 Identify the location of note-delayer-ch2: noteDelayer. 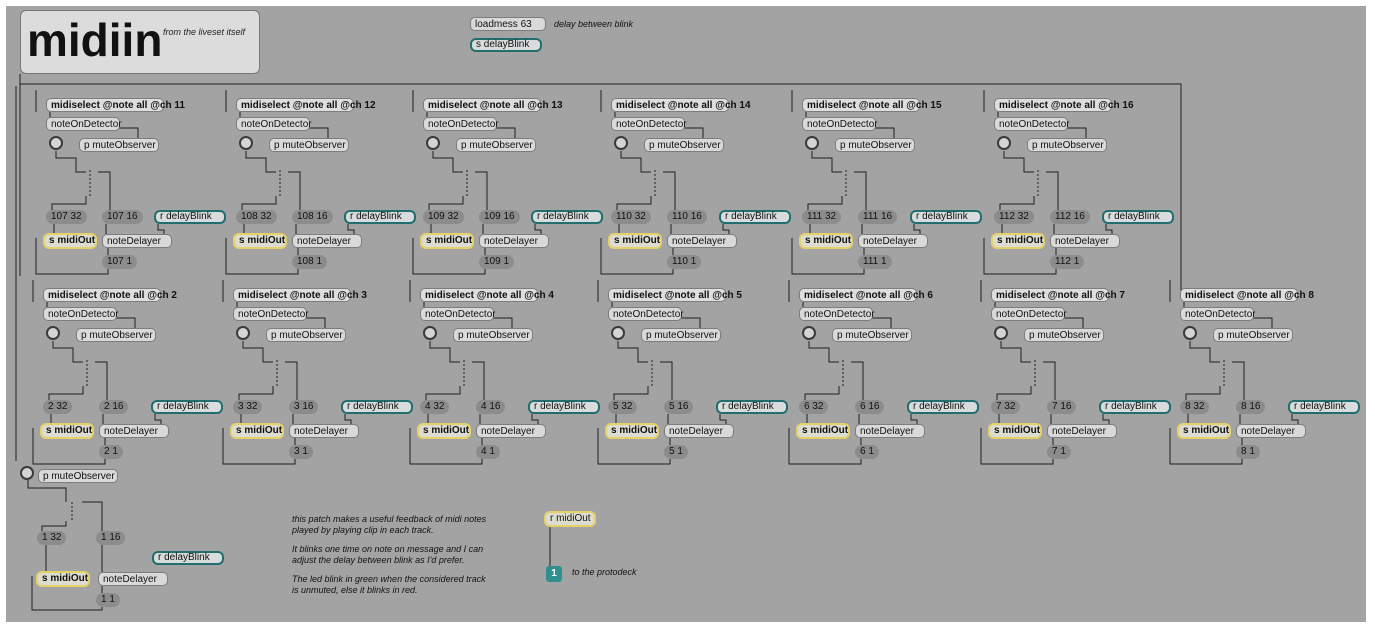
(134, 431).